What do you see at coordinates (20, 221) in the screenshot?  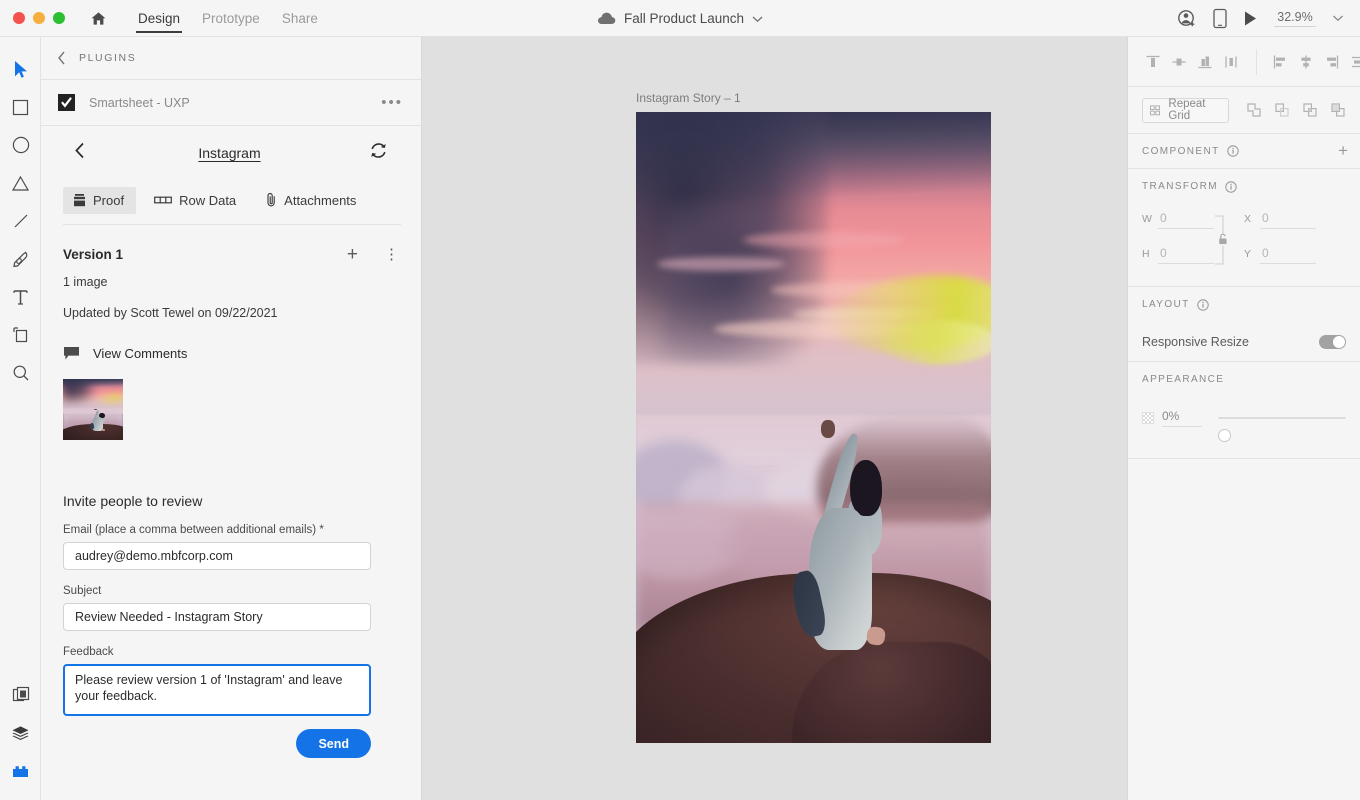 I see `line-tool` at bounding box center [20, 221].